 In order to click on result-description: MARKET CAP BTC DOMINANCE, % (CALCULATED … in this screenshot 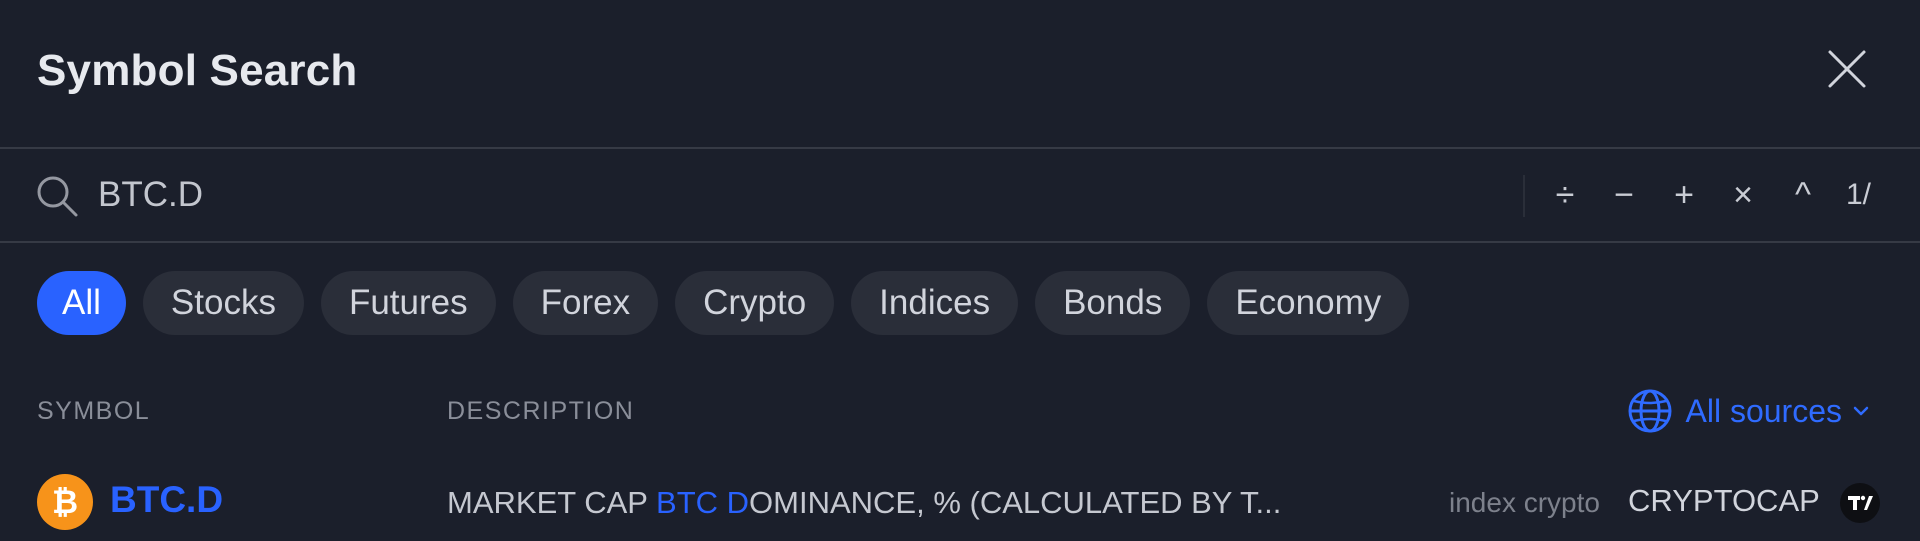, I will do `click(864, 503)`.